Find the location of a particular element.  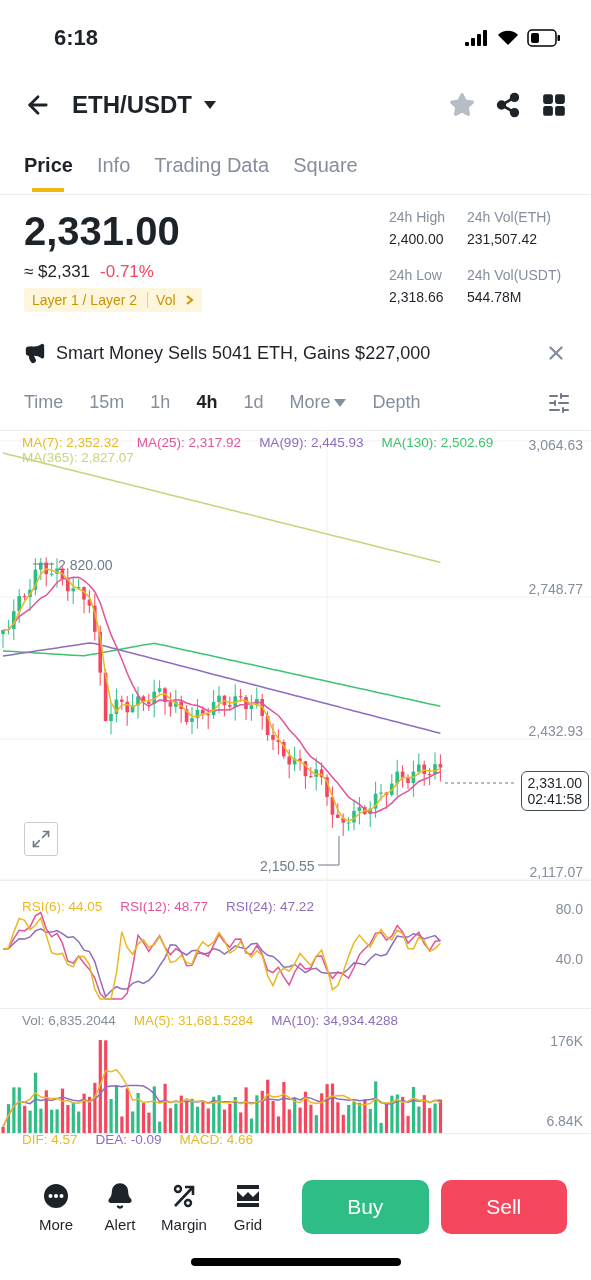

indicator-legend: MA(7): 2,352.32 is located at coordinates (70, 442).